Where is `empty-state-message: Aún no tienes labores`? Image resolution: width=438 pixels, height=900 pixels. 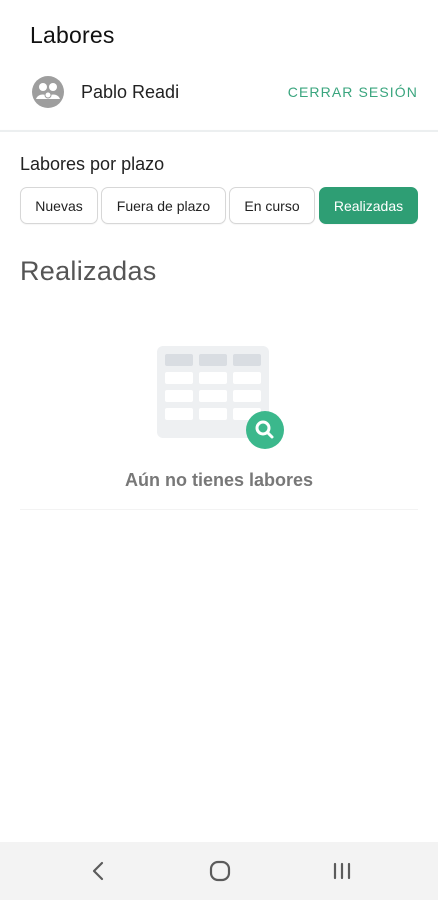
empty-state-message: Aún no tienes labores is located at coordinates (219, 480).